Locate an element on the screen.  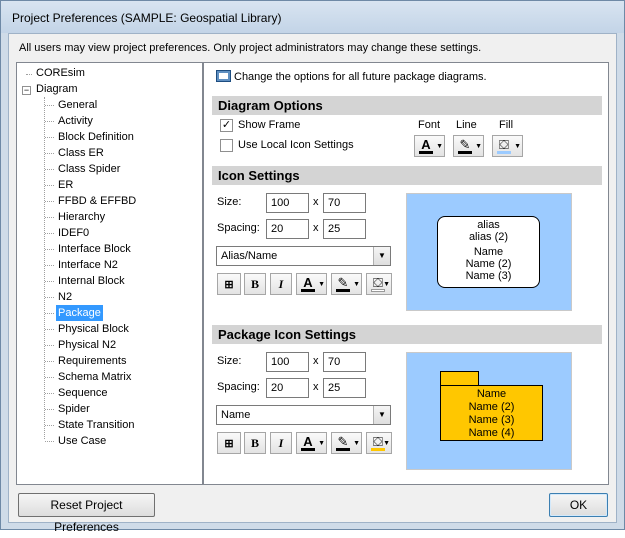
tree-item-label: Interface N2 is located at coordinates (88, 265).